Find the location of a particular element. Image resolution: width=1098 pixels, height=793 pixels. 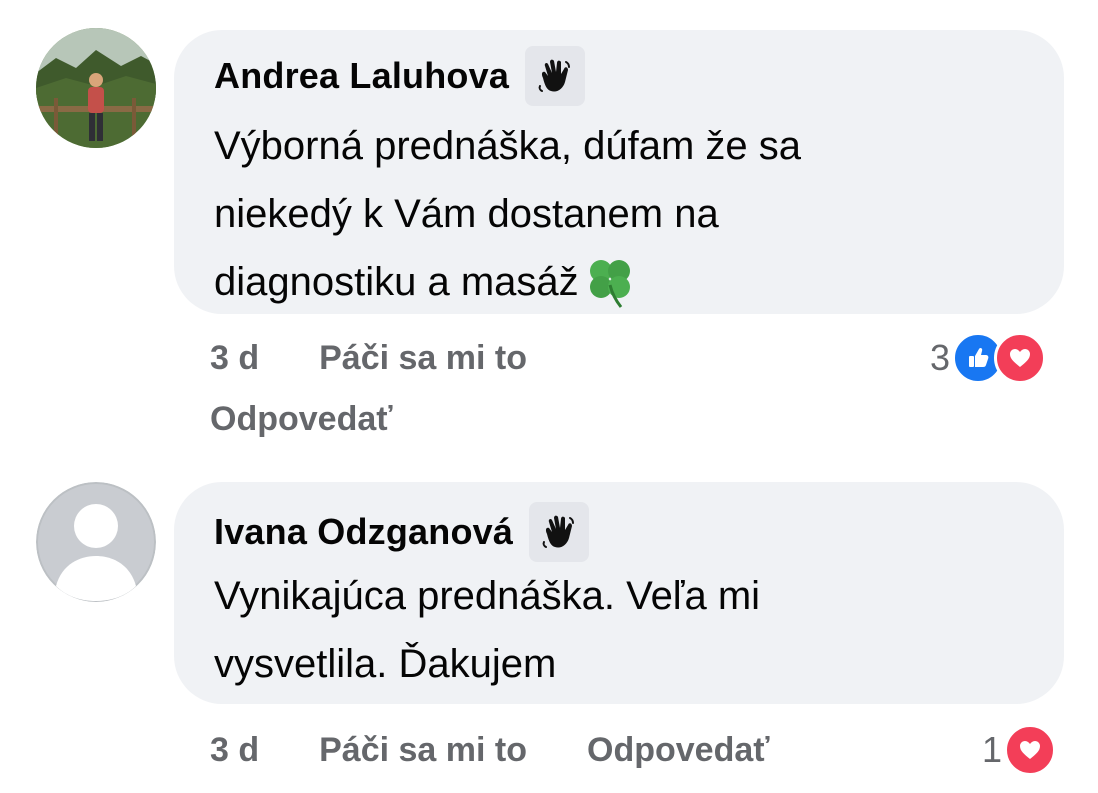

comment-text-line: Vynikajúca prednáška. Veľa mi is located at coordinates (487, 596).